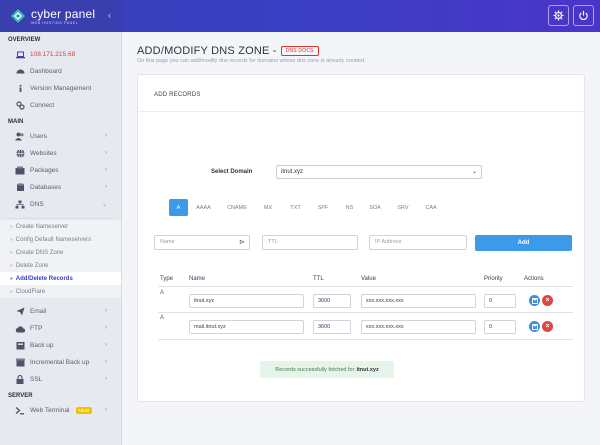 Image resolution: width=600 pixels, height=445 pixels. I want to click on link-icon, so click(20, 106).